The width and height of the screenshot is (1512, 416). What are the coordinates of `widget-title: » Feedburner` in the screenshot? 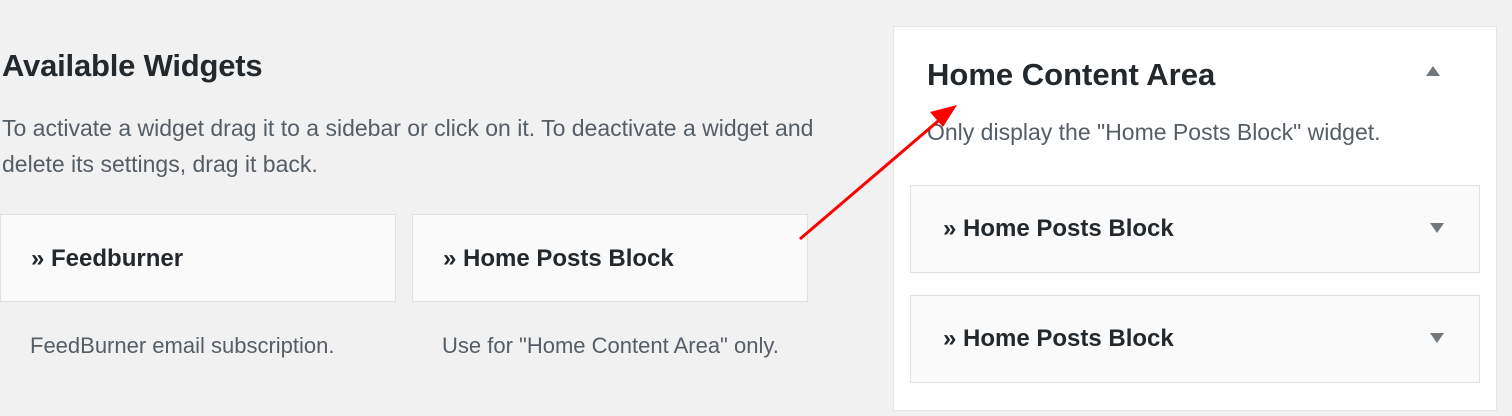 It's located at (107, 258).